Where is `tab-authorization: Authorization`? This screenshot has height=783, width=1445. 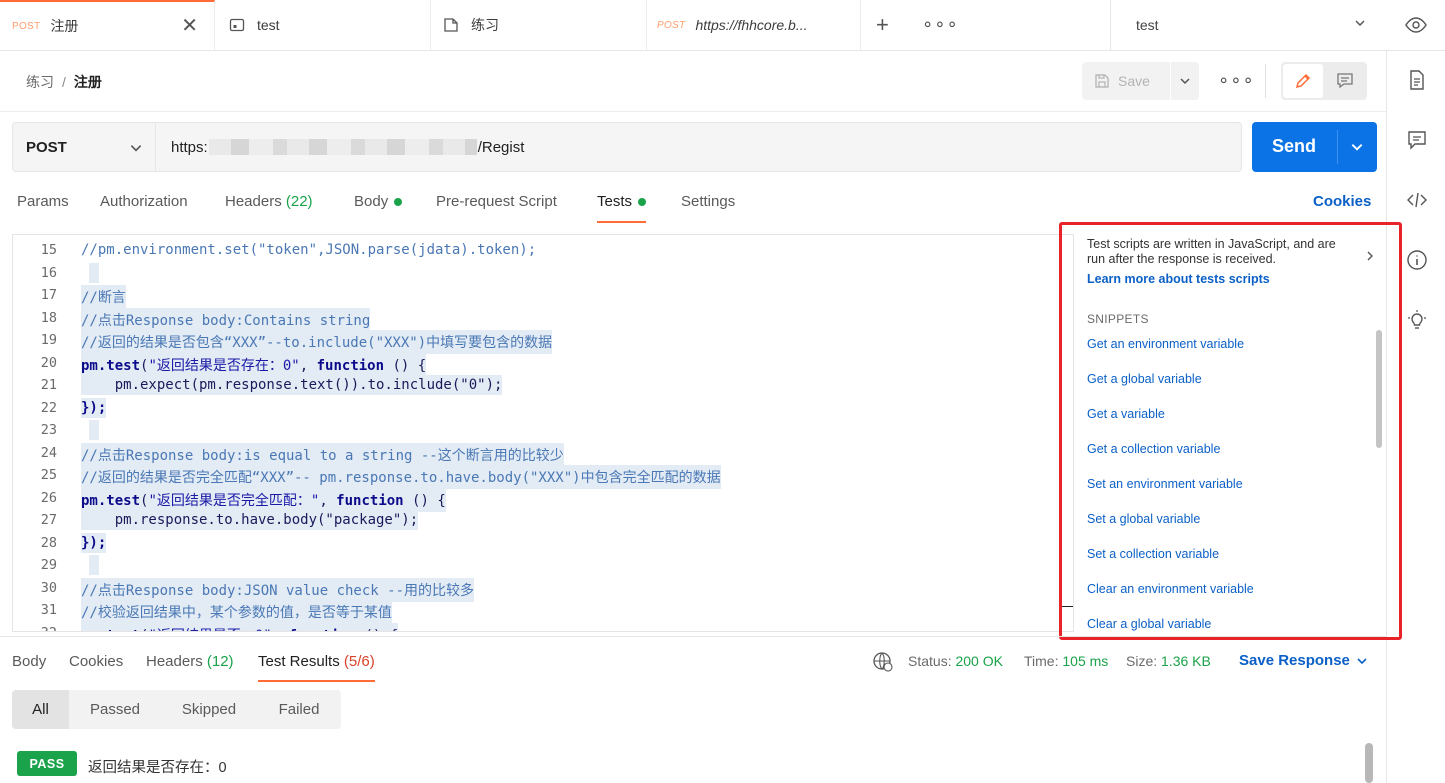 tab-authorization: Authorization is located at coordinates (144, 201).